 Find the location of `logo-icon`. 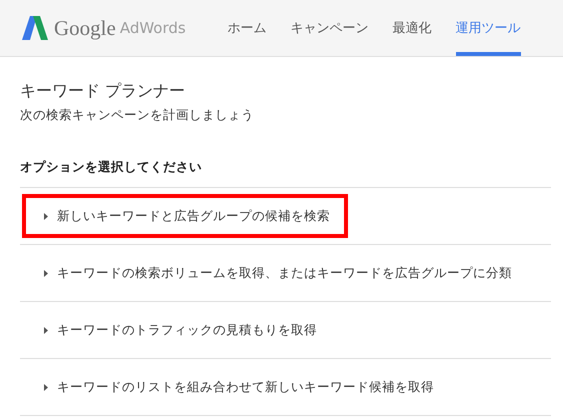

logo-icon is located at coordinates (35, 28).